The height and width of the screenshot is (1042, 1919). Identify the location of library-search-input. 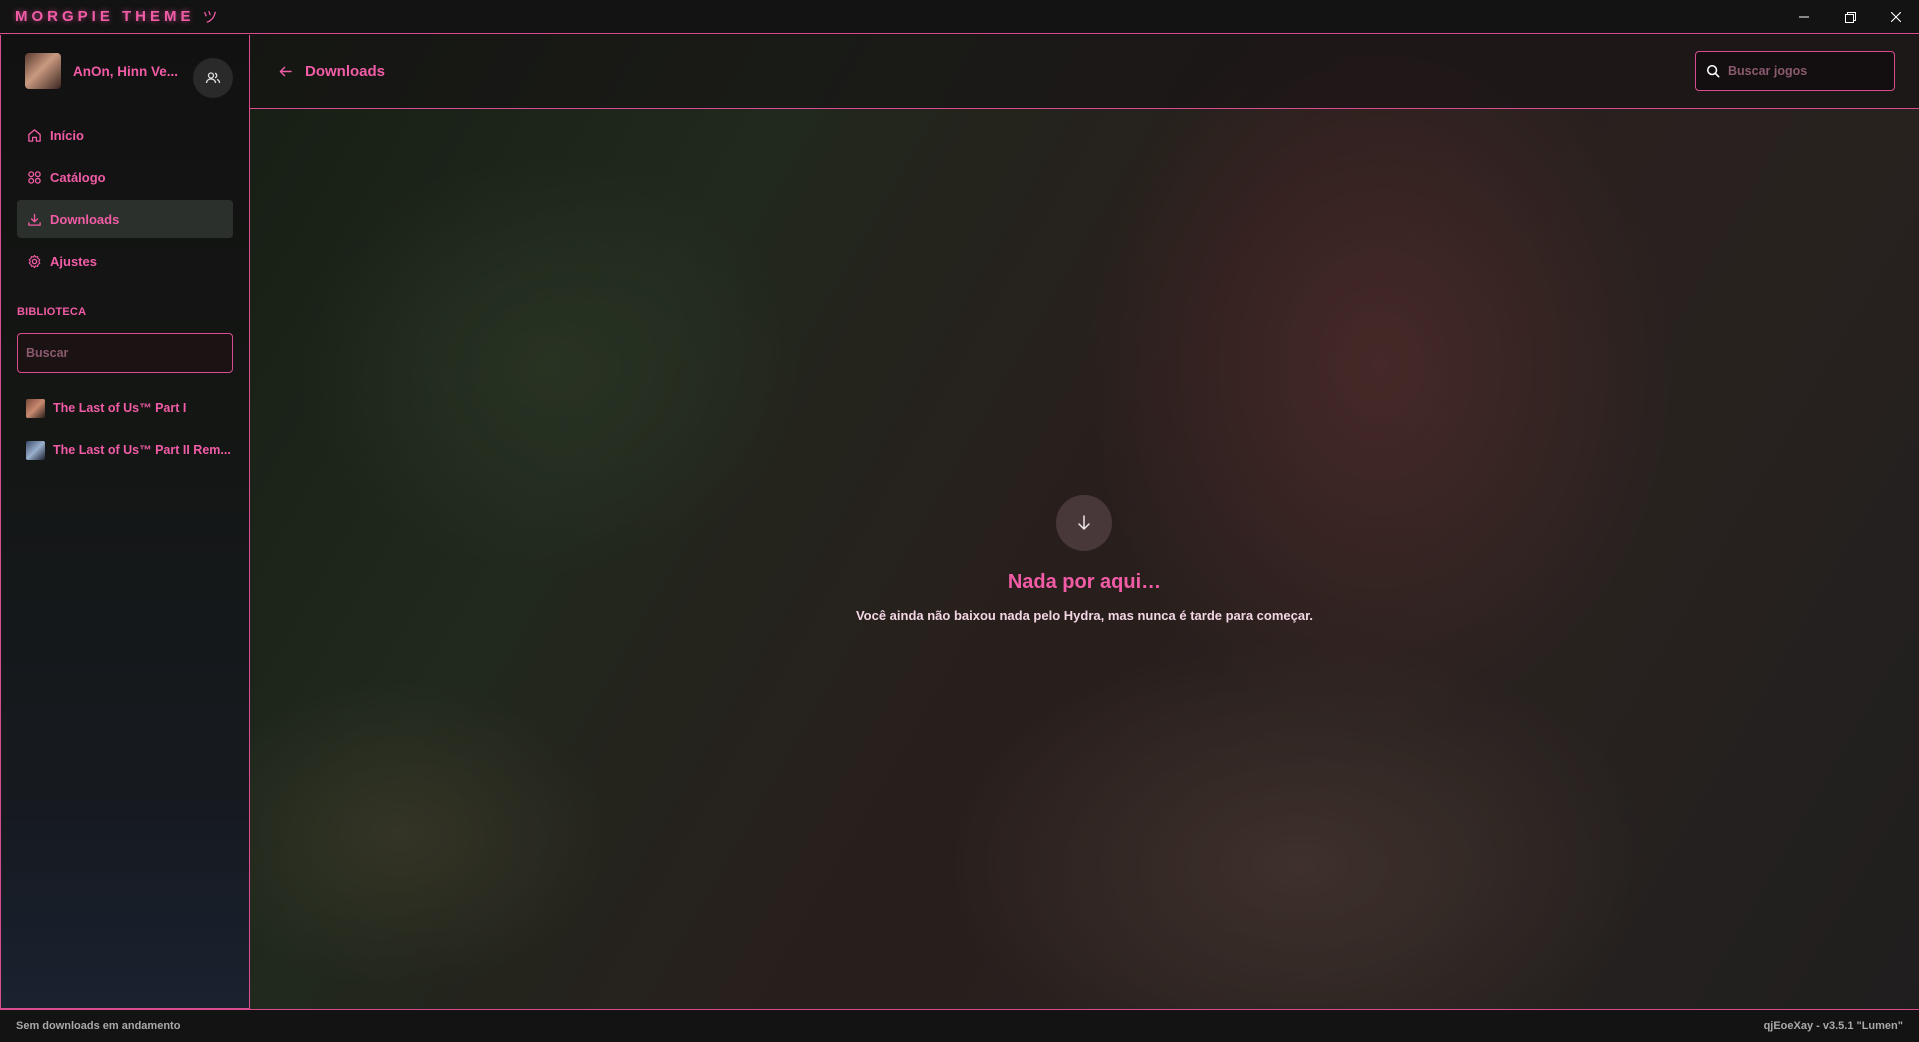
(129, 353).